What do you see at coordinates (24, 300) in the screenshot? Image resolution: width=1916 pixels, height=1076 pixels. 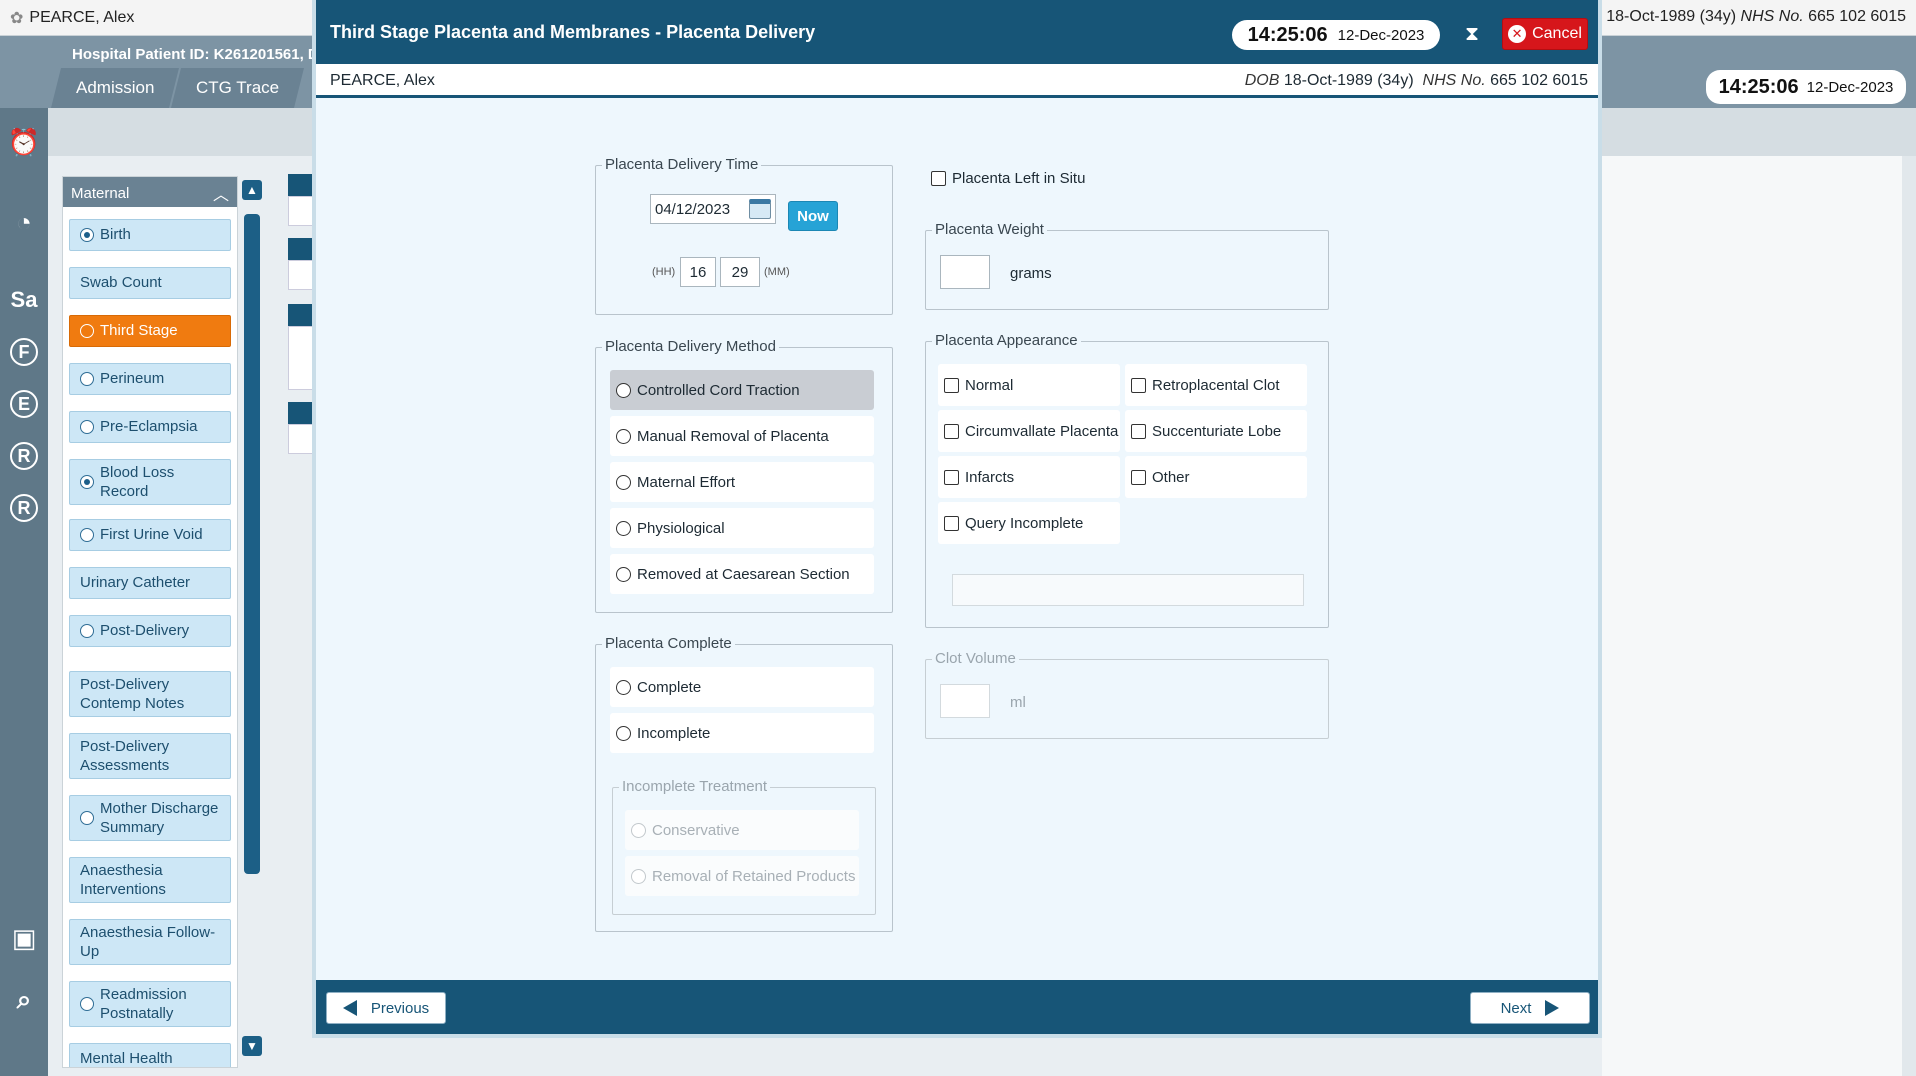 I see `rail-sa: Sa` at bounding box center [24, 300].